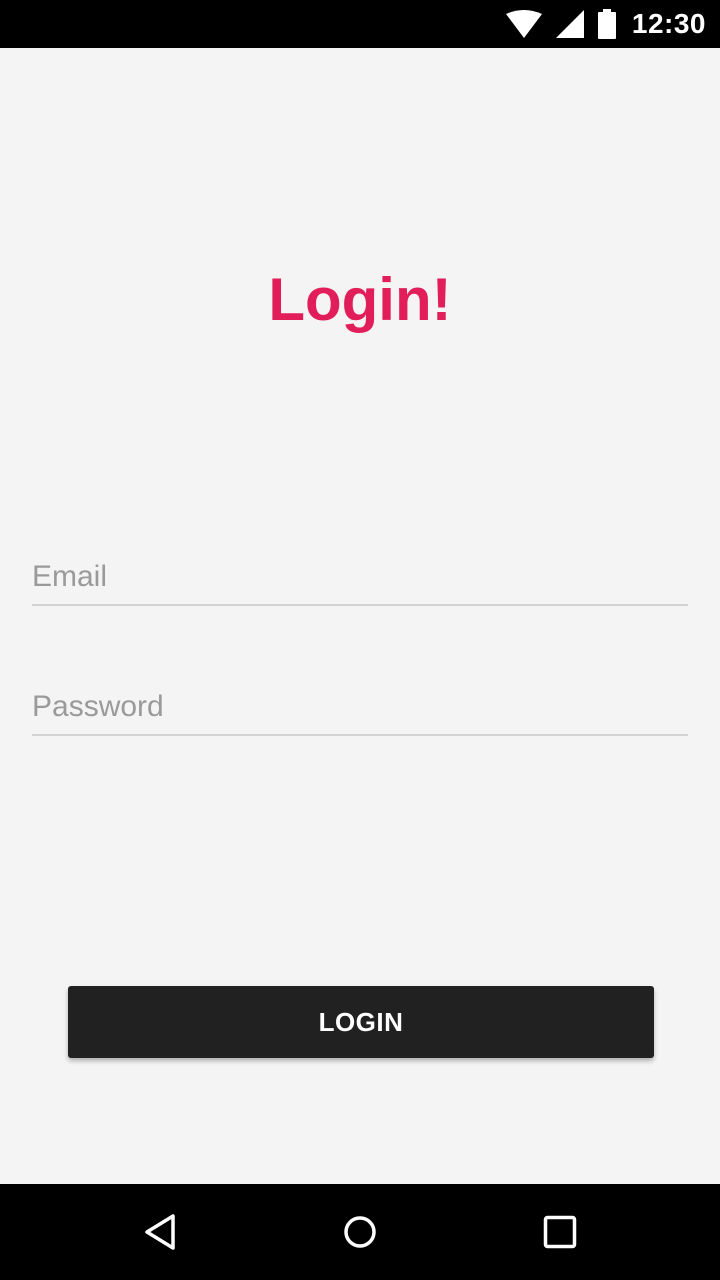 Image resolution: width=720 pixels, height=1280 pixels. I want to click on status-bar: 12:30, so click(360, 24).